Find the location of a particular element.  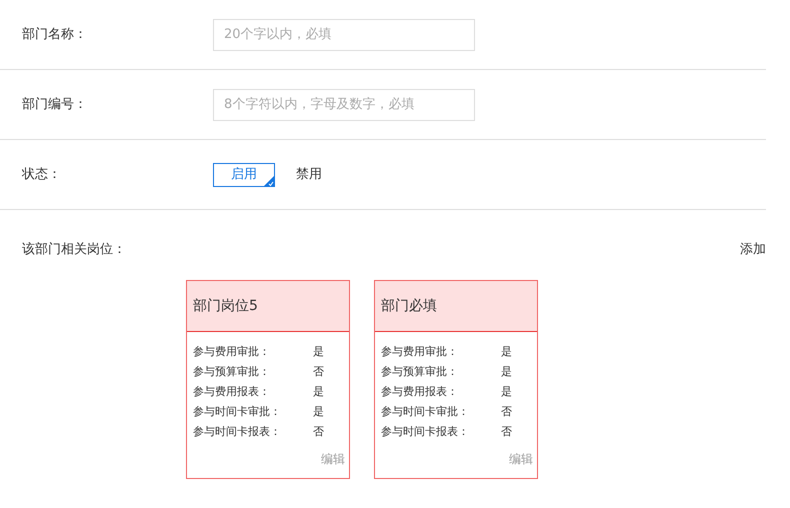

status-option: 启用 is located at coordinates (244, 174).